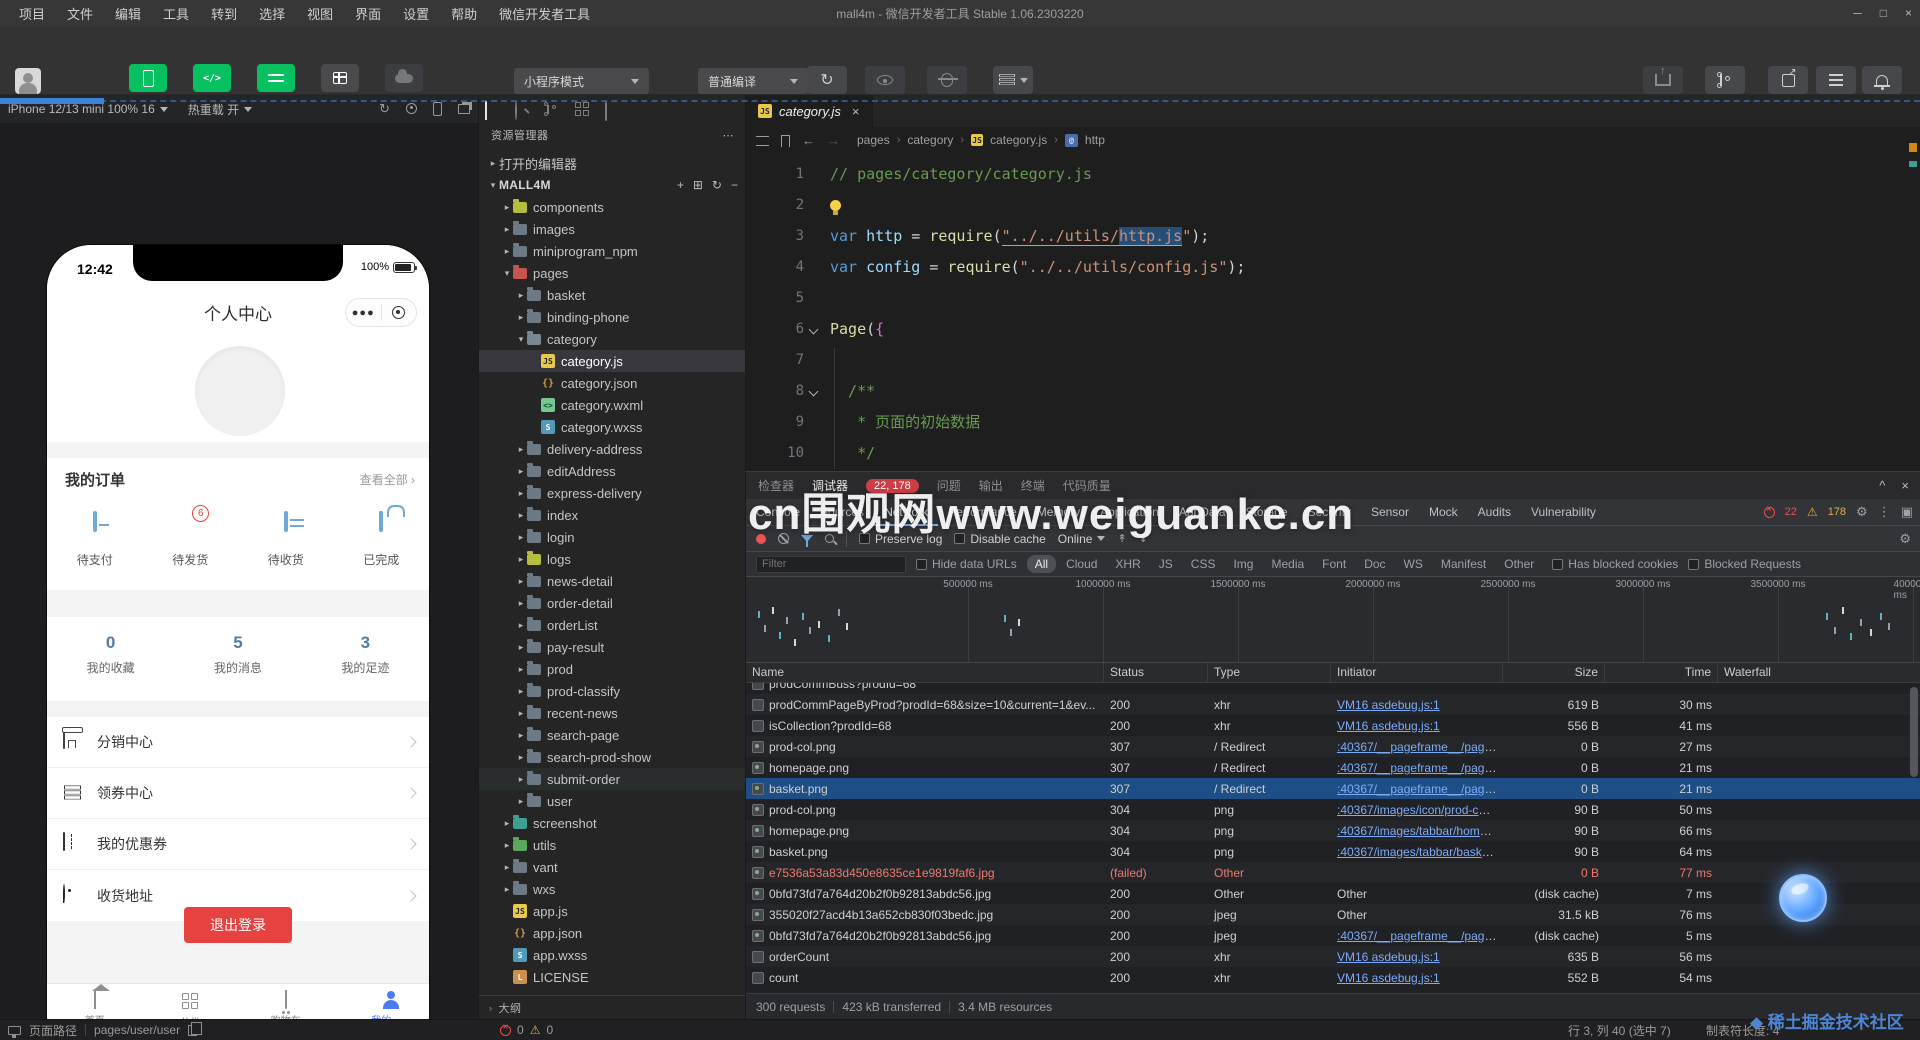 This screenshot has width=1920, height=1040. What do you see at coordinates (1615, 564) in the screenshot?
I see `blocked-cookies-checkbox: Has blocked cookies` at bounding box center [1615, 564].